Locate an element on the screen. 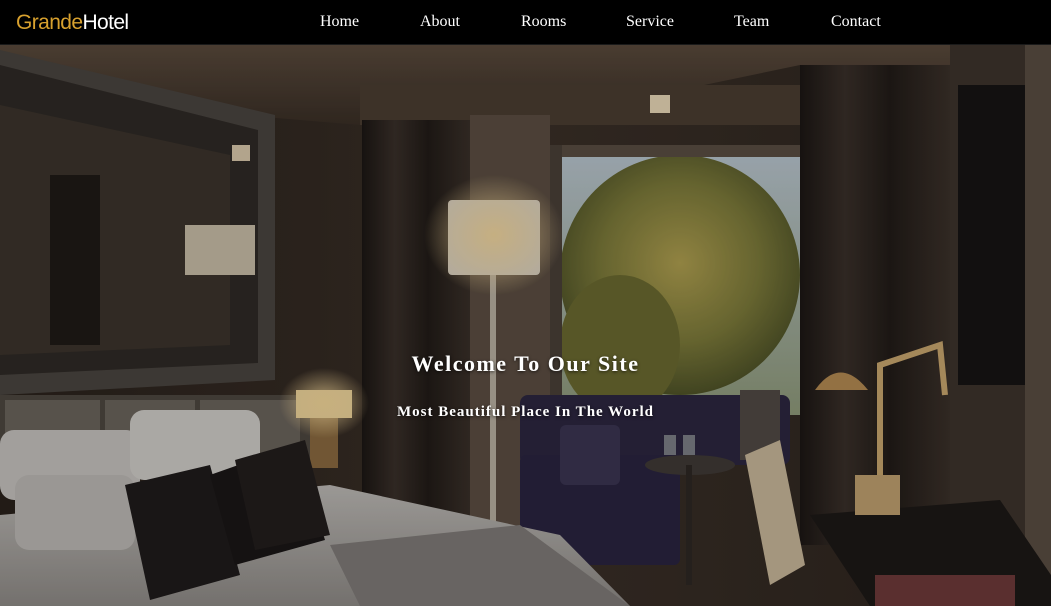 The height and width of the screenshot is (606, 1051). brand-name-part1: Grande is located at coordinates (49, 22).